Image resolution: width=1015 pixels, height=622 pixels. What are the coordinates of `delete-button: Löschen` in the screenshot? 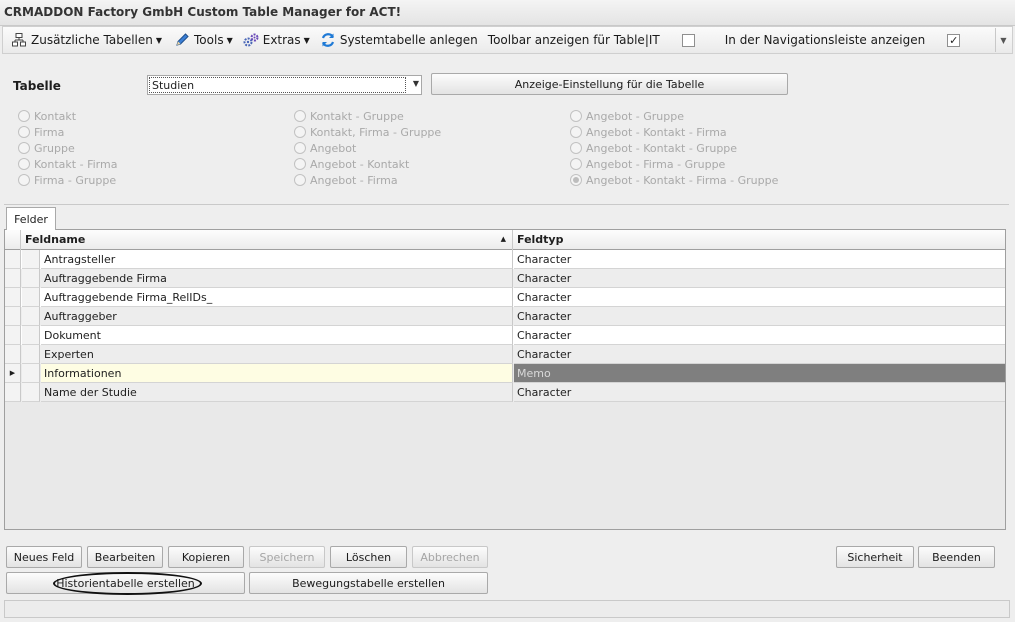 It's located at (368, 557).